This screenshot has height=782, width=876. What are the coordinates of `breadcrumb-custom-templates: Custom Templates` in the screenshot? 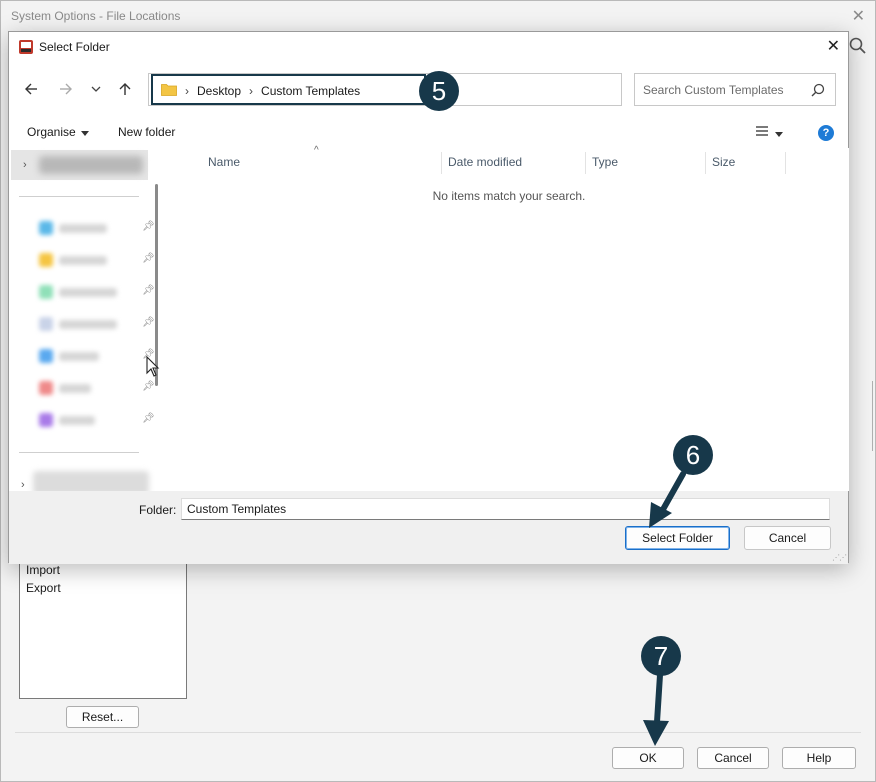 It's located at (310, 91).